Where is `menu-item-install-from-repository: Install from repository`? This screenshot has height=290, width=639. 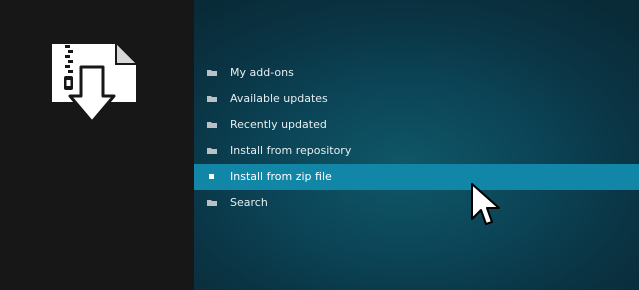
menu-item-install-from-repository: Install from repository is located at coordinates (416, 151).